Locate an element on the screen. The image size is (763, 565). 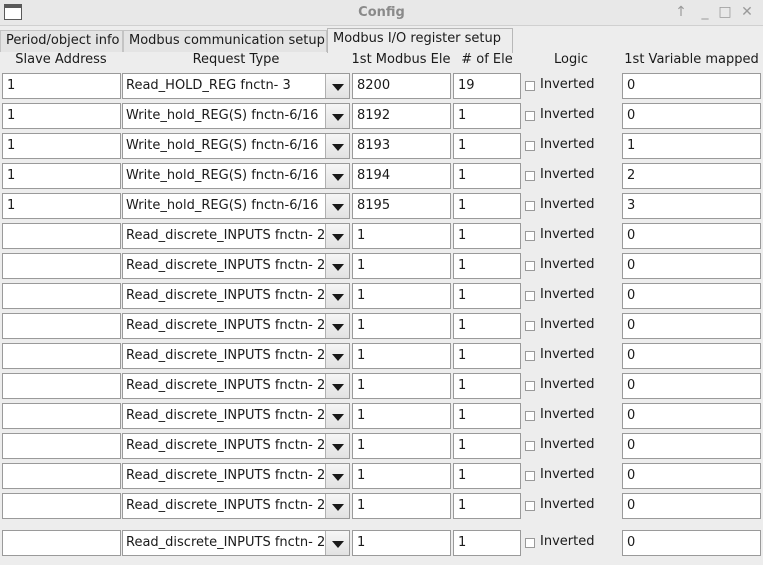
first-modbus-element-input: 8194 is located at coordinates (401, 176).